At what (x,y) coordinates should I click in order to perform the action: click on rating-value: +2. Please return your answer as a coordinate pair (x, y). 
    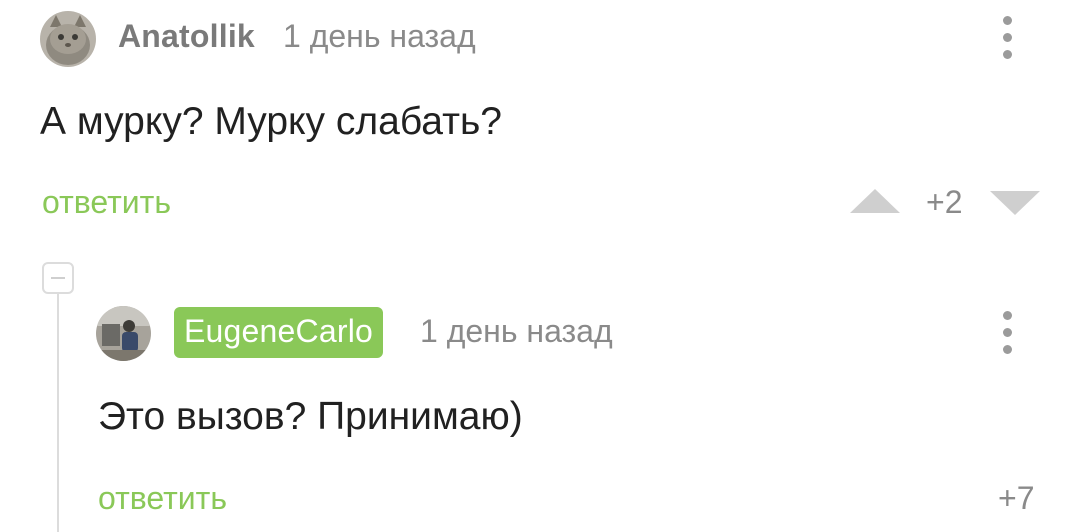
    Looking at the image, I should click on (944, 202).